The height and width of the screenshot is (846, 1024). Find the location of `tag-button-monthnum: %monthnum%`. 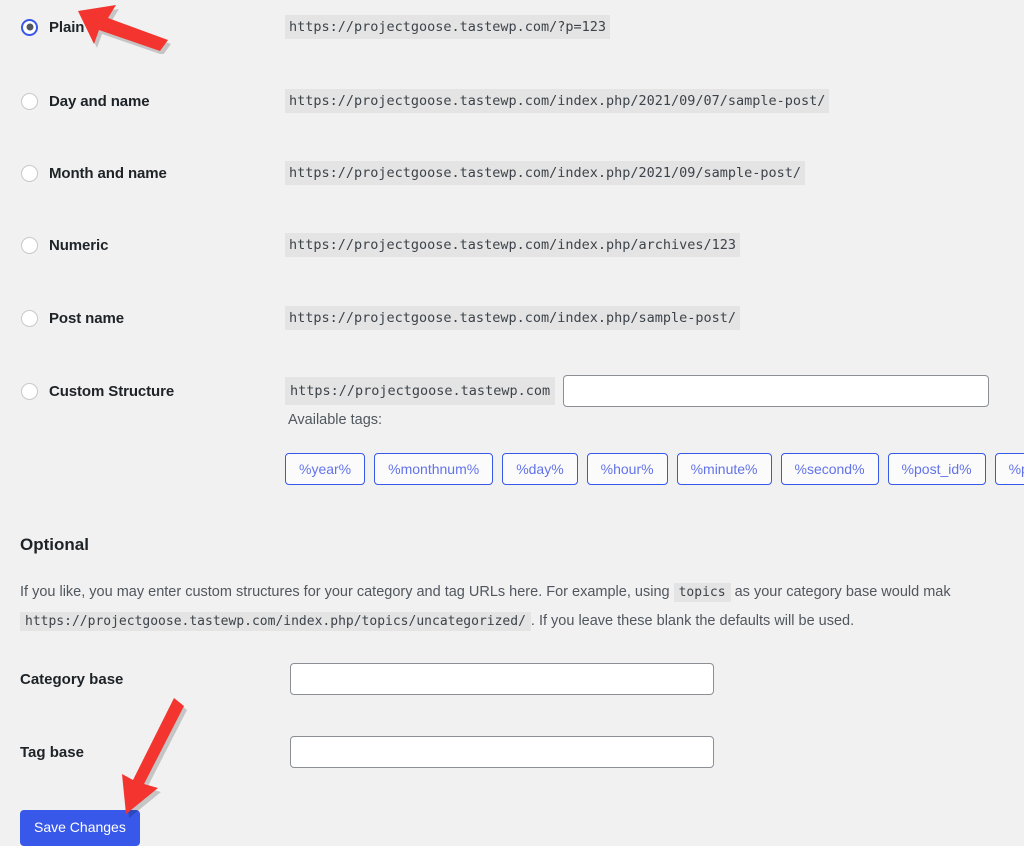

tag-button-monthnum: %monthnum% is located at coordinates (434, 469).